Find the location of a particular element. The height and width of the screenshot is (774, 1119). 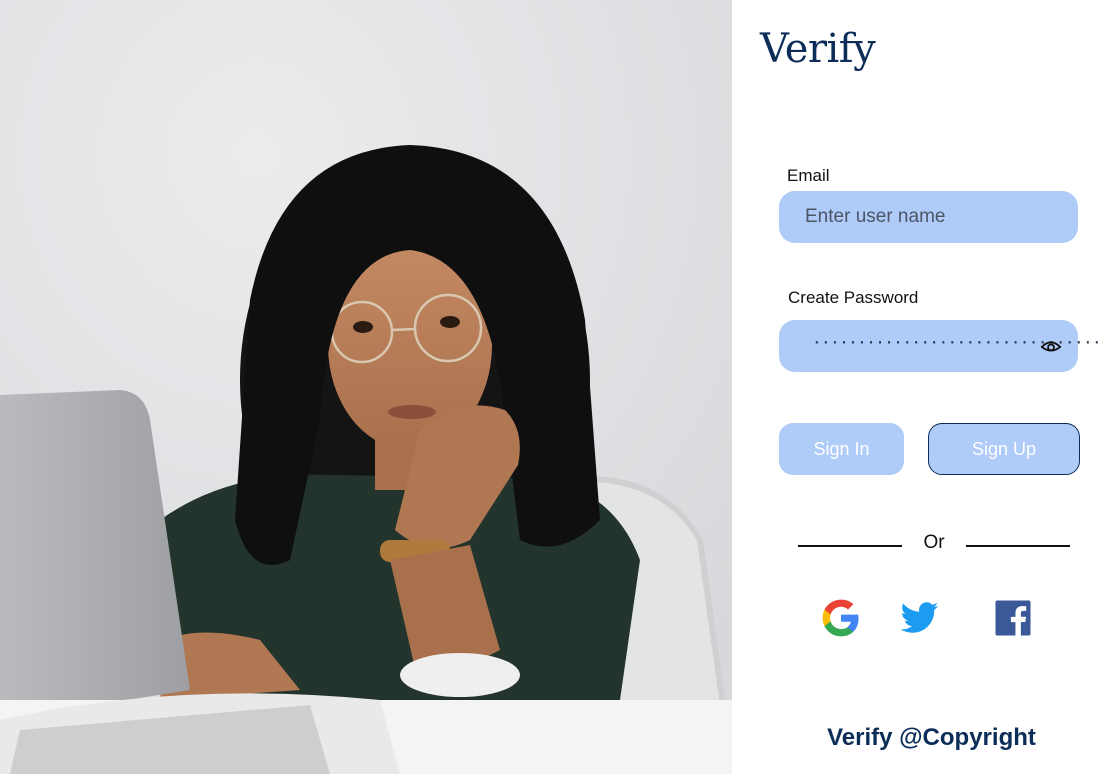

password-label: Create Password is located at coordinates (853, 297).